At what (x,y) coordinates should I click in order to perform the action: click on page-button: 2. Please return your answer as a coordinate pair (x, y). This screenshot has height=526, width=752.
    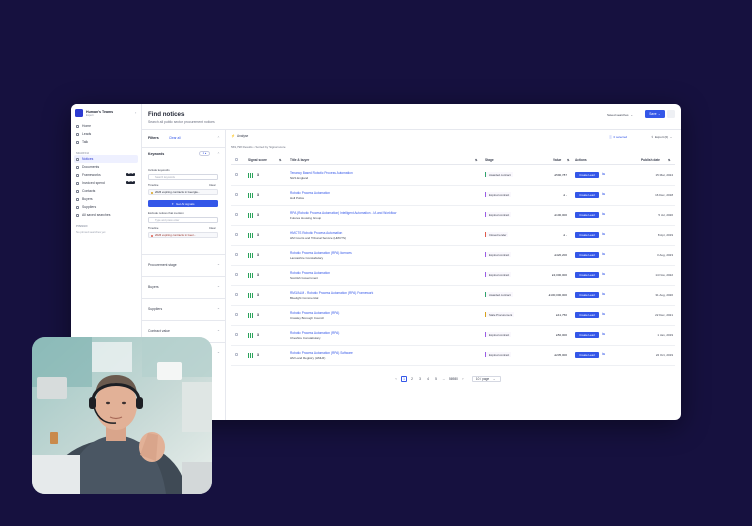
    Looking at the image, I should click on (412, 379).